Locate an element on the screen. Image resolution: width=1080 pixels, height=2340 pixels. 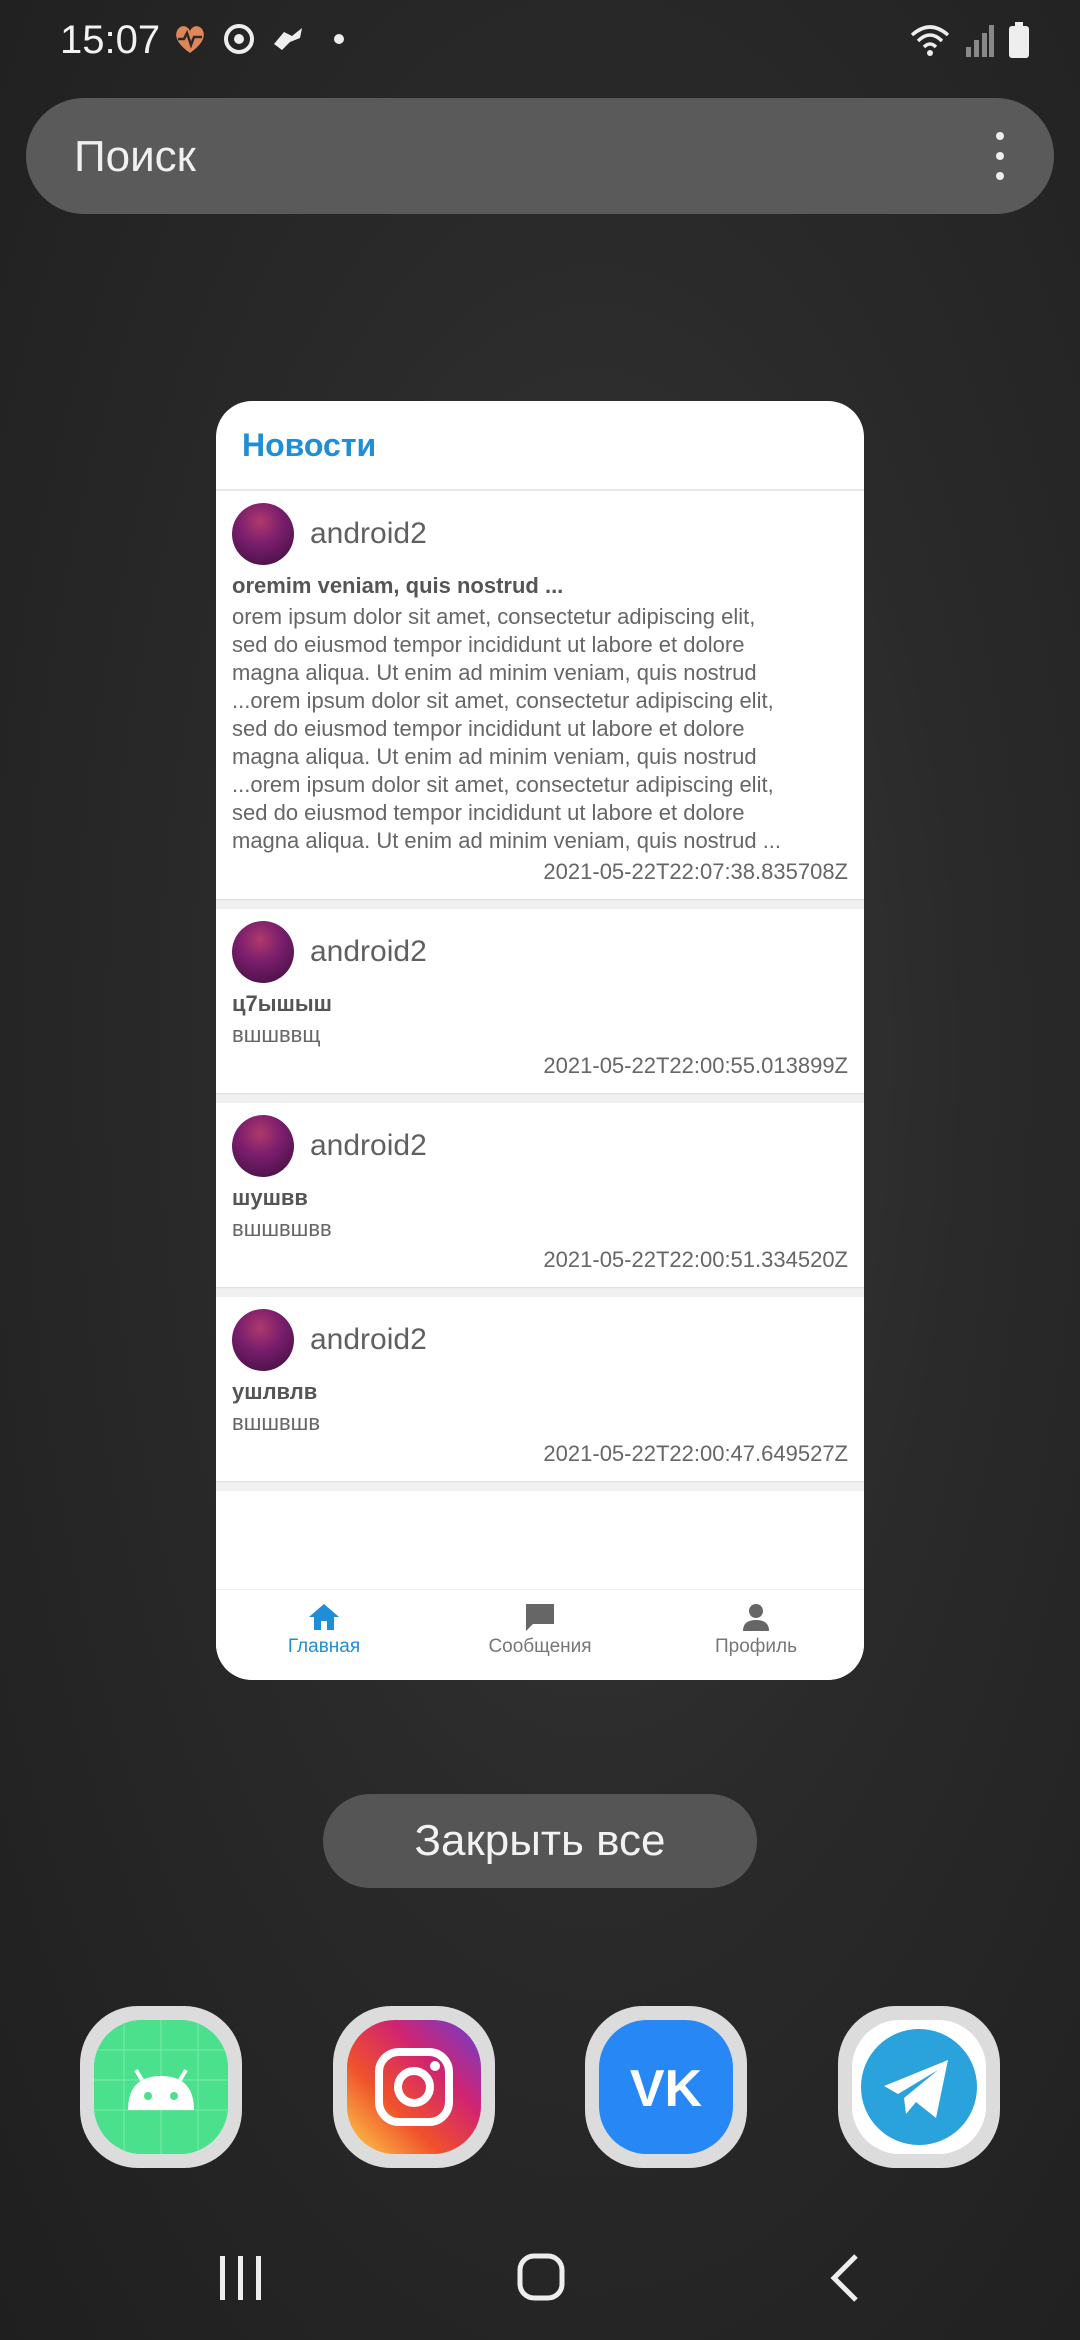
post-date: 2021-05-22T22:07:38.835708Z is located at coordinates (695, 871).